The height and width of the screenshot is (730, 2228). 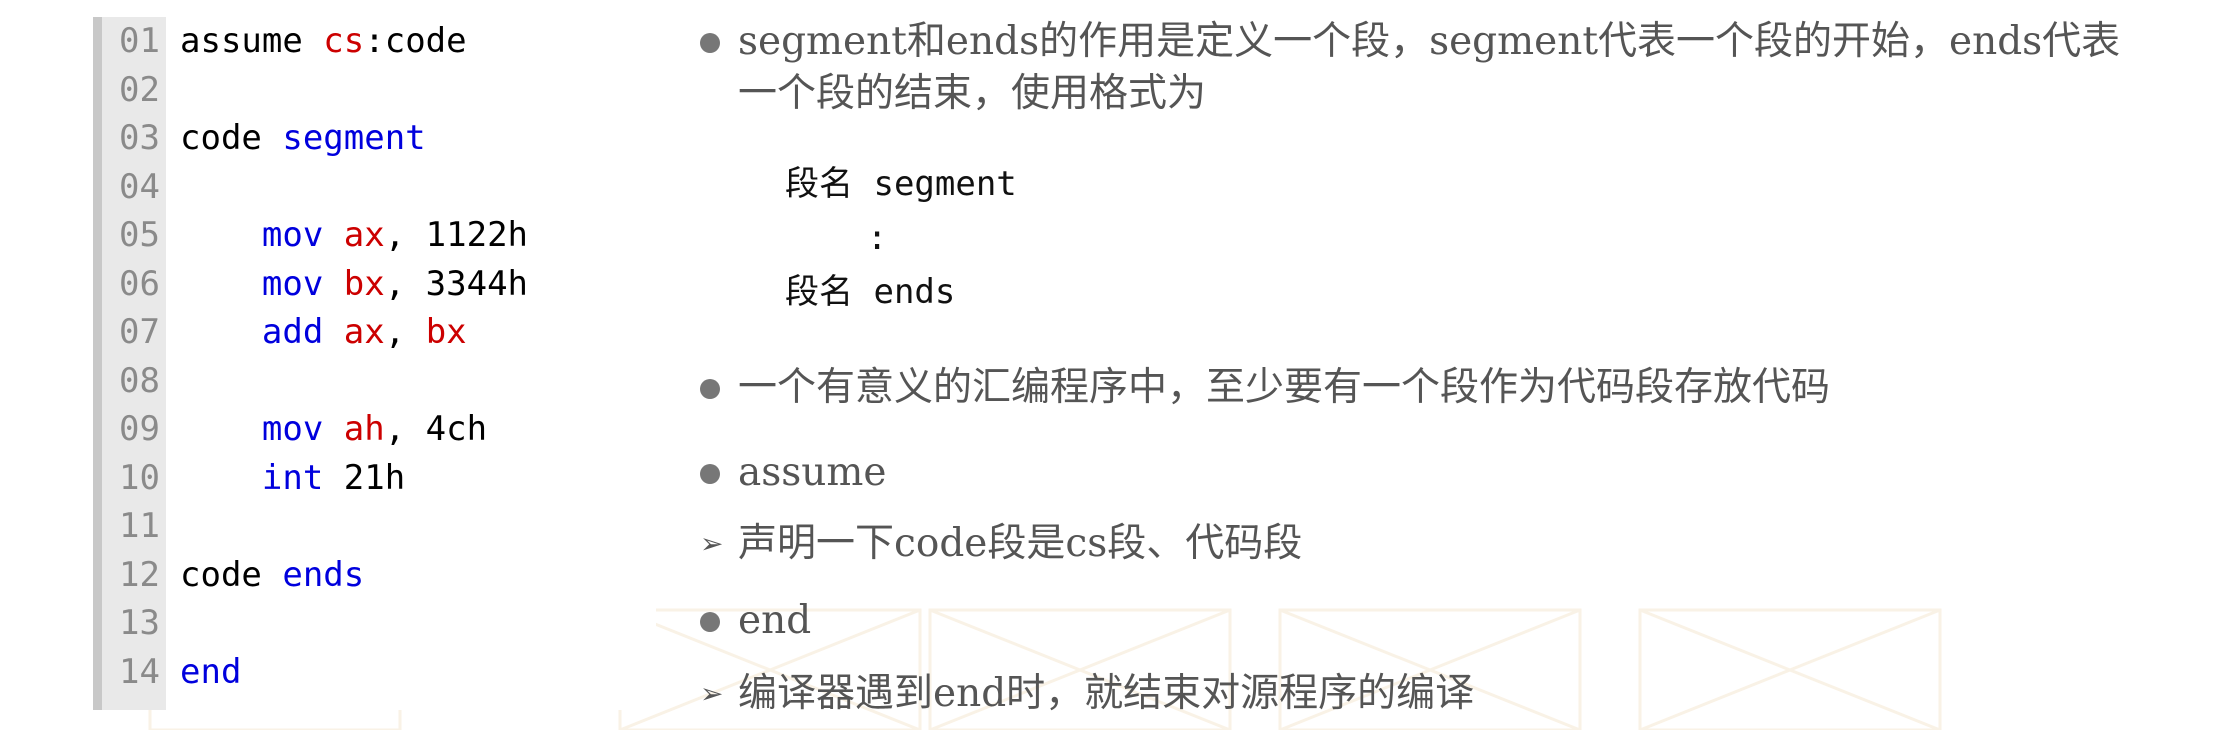 I want to click on code-line: 12 code ends, so click(x=233, y=575).